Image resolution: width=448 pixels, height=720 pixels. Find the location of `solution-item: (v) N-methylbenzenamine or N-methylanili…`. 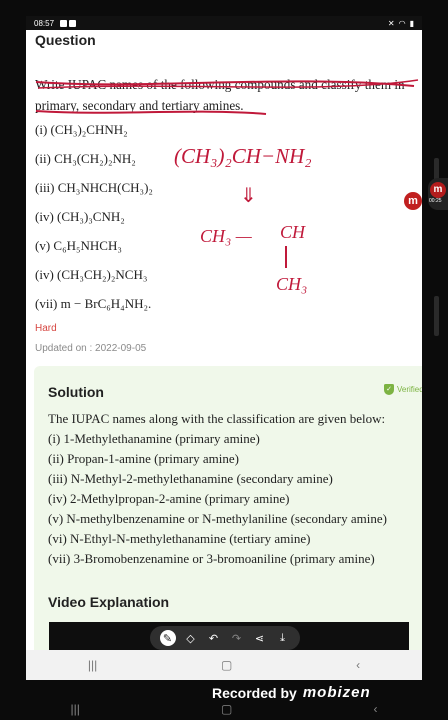

solution-item: (v) N-methylbenzenamine or N-methylanili… is located at coordinates (217, 518).